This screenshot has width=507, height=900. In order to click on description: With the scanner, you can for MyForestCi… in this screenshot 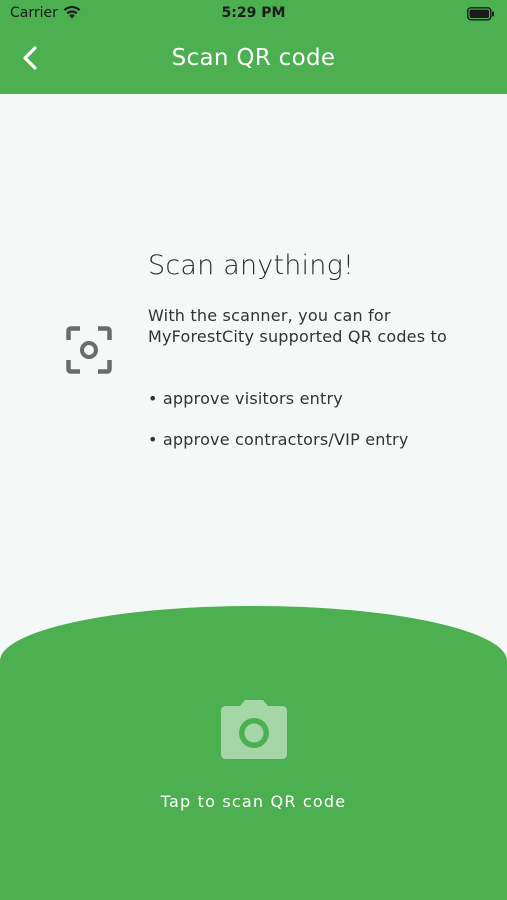, I will do `click(298, 326)`.